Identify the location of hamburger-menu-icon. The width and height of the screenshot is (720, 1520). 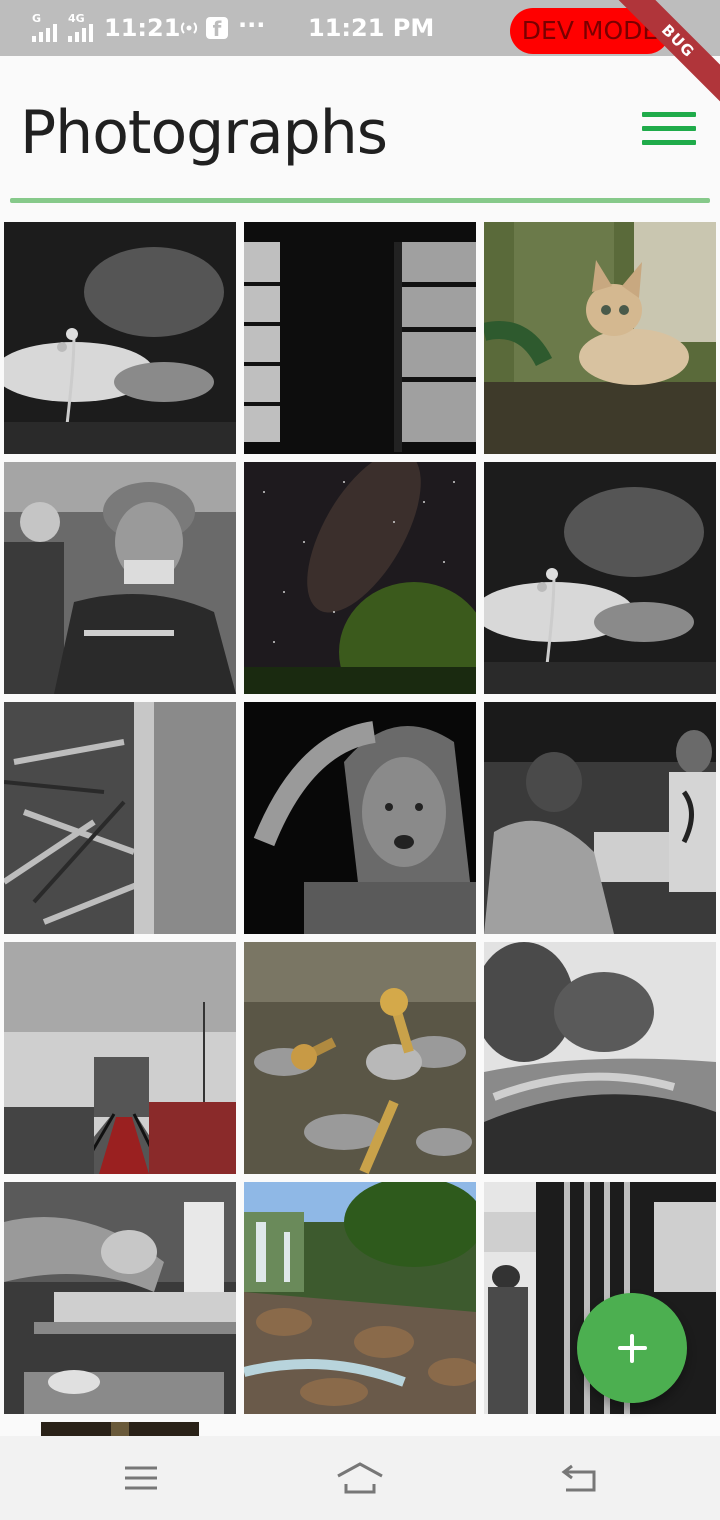
(669, 130).